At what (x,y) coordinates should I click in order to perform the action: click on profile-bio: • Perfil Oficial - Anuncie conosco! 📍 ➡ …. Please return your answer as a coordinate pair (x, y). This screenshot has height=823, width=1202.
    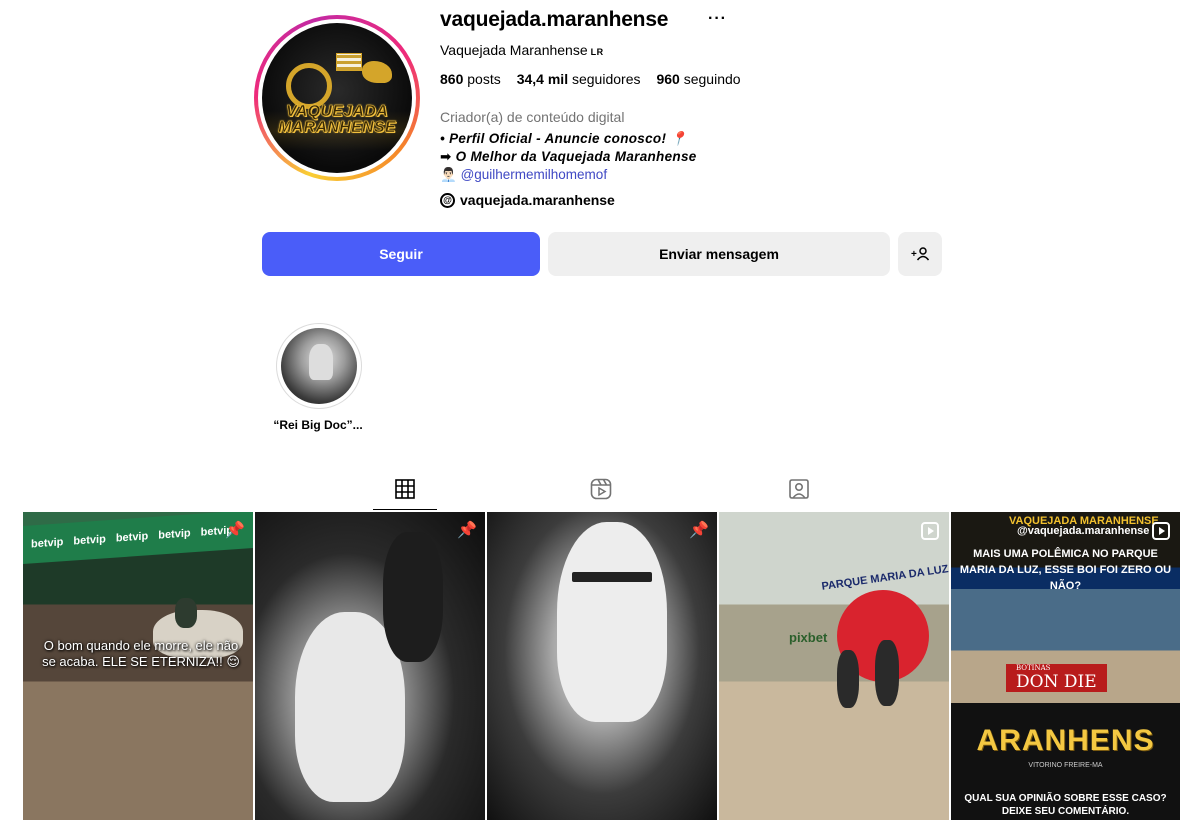
    Looking at the image, I should click on (568, 157).